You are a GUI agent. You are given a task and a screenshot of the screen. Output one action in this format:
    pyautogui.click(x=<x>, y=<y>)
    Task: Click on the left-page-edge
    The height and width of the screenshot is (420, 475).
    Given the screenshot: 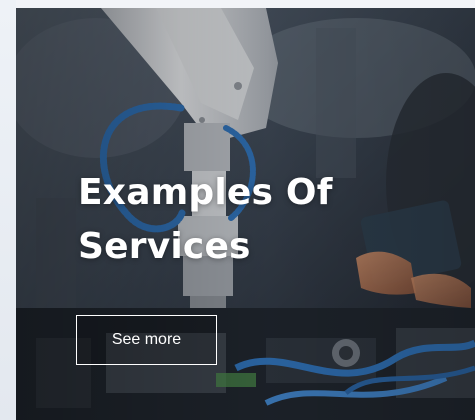 What is the action you would take?
    pyautogui.click(x=8, y=210)
    